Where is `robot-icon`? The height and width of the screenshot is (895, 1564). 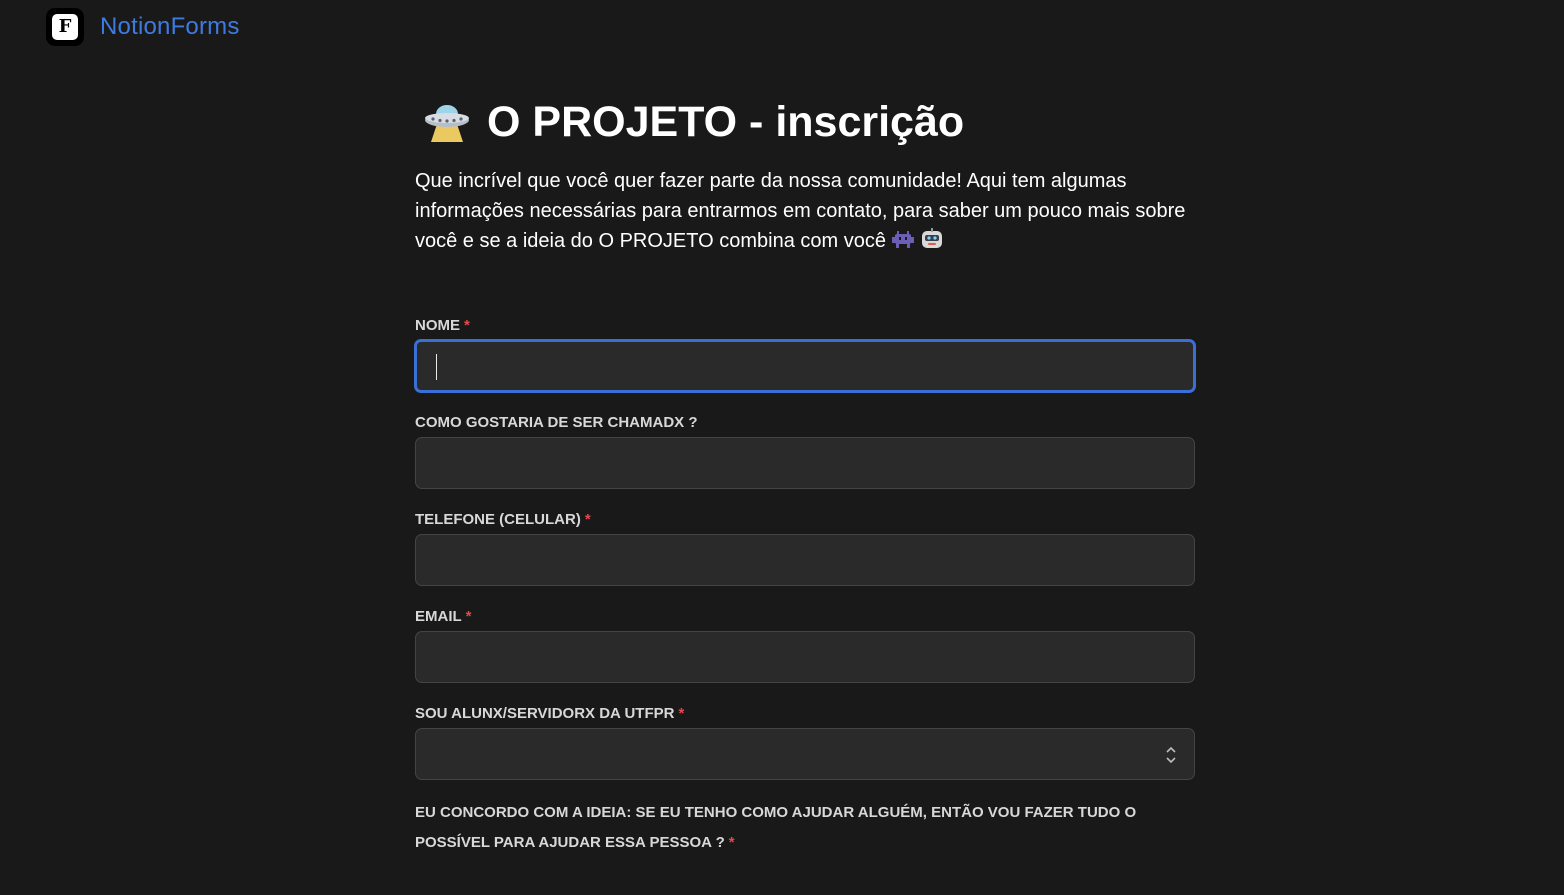
robot-icon is located at coordinates (932, 243).